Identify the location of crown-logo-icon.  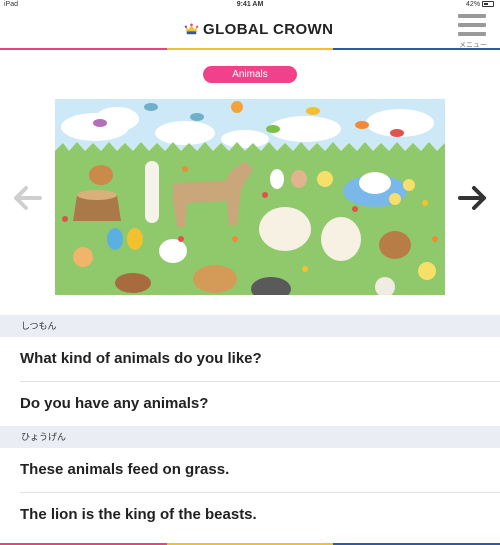
(191, 29).